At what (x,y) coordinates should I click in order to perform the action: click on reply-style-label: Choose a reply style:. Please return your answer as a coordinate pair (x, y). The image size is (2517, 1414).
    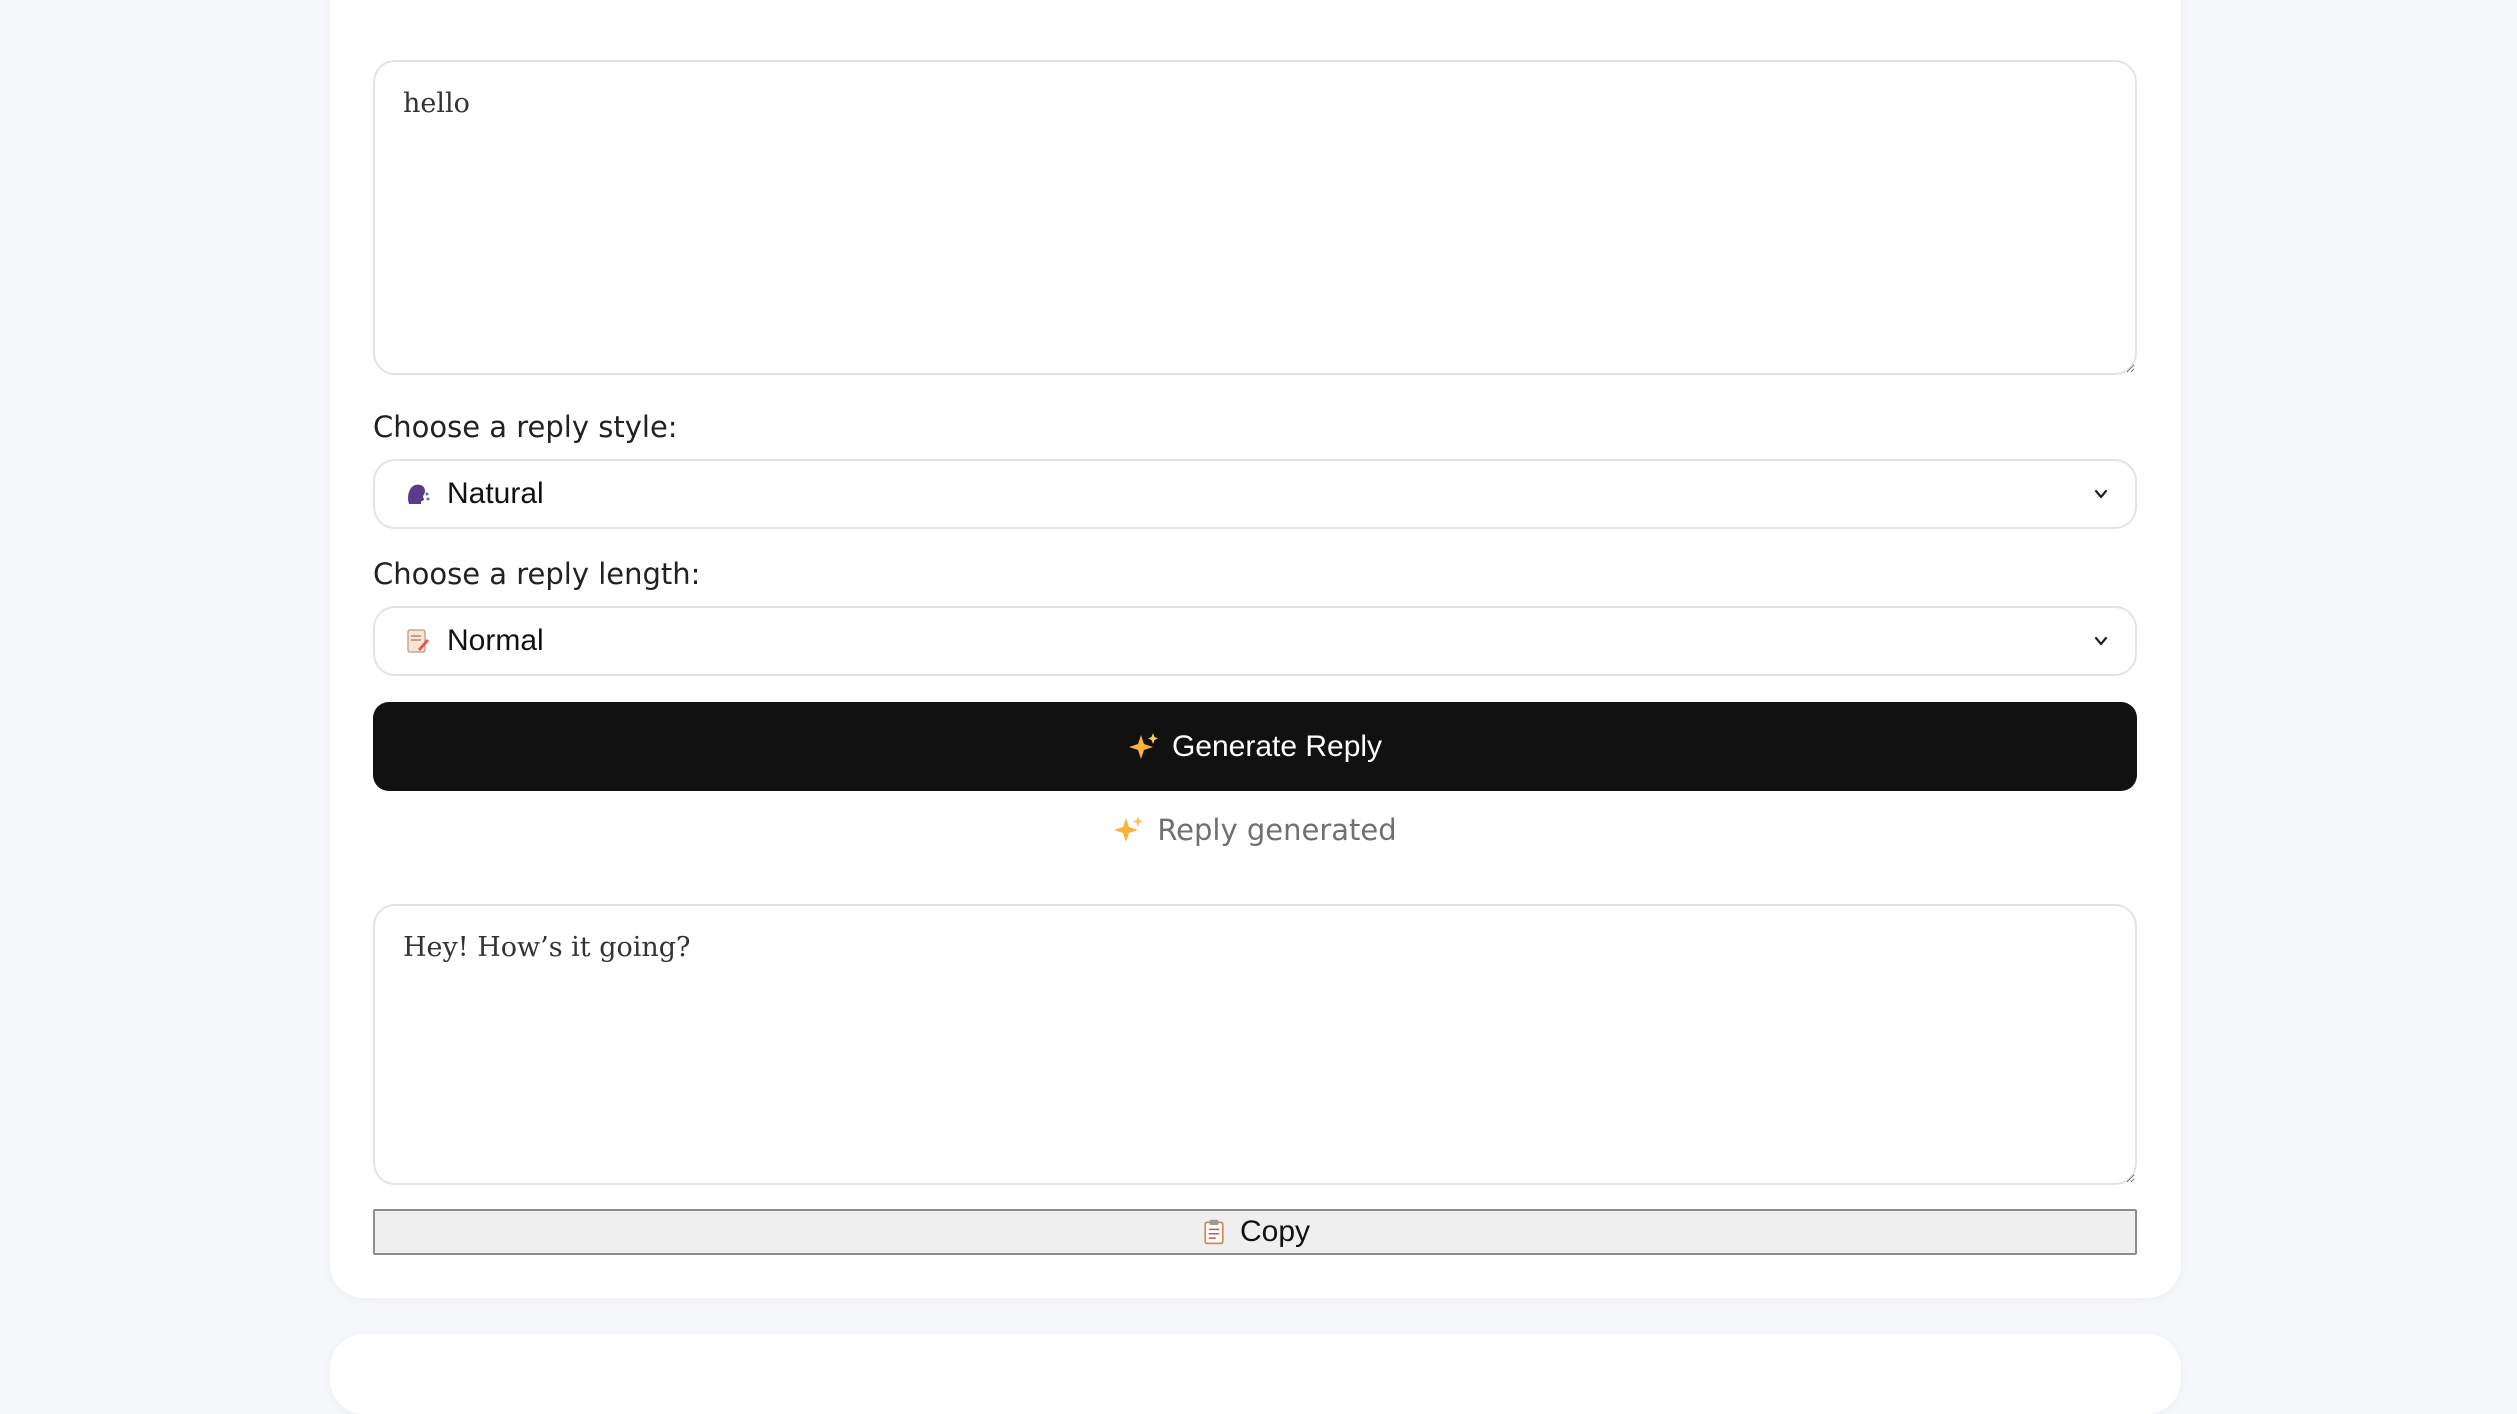
    Looking at the image, I should click on (525, 427).